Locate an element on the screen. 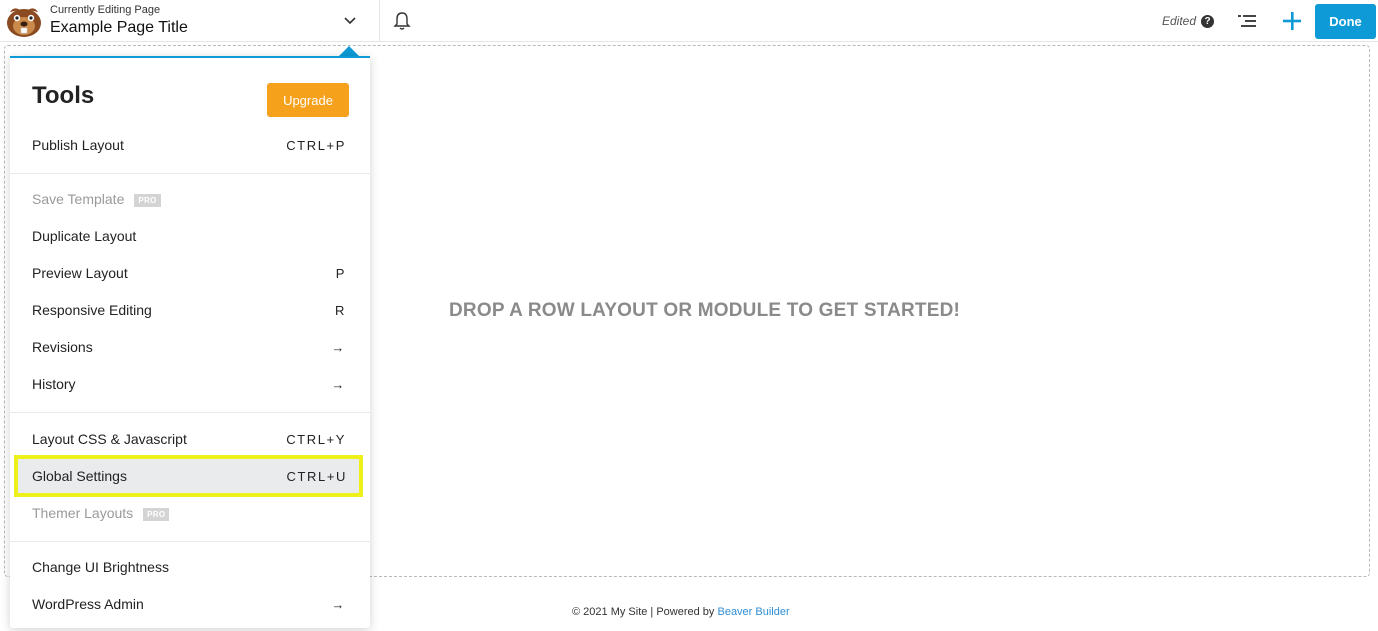 This screenshot has height=631, width=1378. menu-item-label-wrap: Themer Layouts PRO is located at coordinates (101, 513).